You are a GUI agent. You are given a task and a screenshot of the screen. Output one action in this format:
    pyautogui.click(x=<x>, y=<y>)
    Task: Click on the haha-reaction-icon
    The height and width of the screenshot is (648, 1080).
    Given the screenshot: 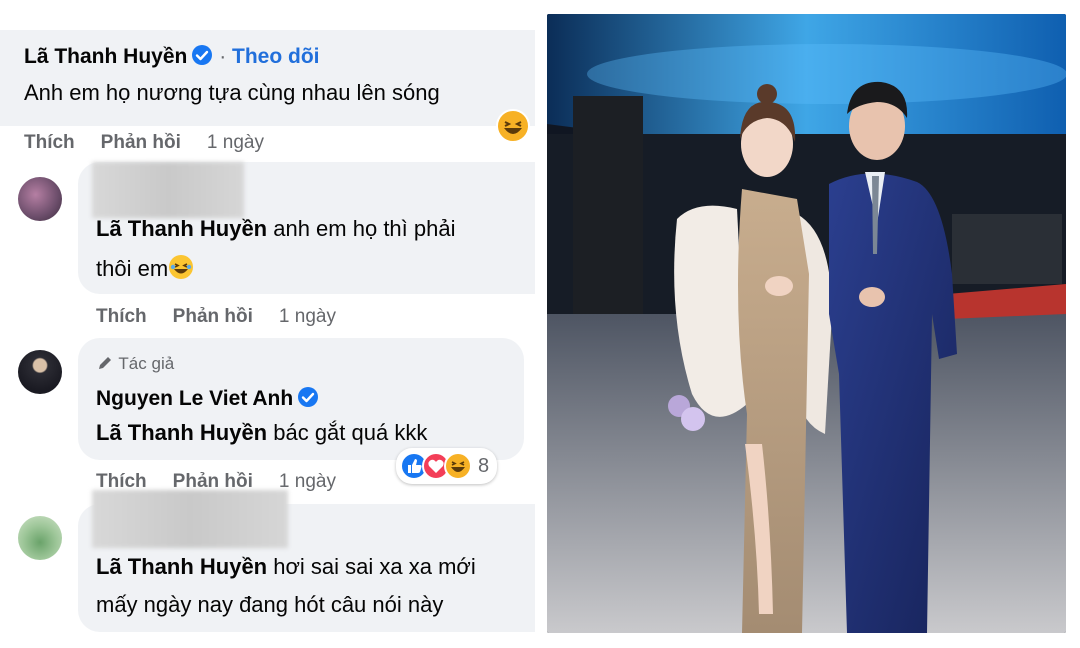 What is the action you would take?
    pyautogui.click(x=458, y=466)
    